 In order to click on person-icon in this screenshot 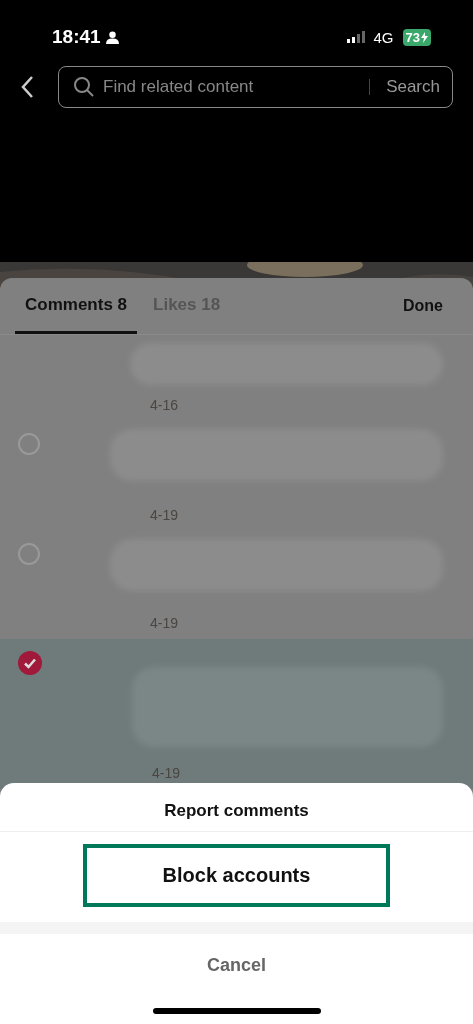, I will do `click(112, 37)`.